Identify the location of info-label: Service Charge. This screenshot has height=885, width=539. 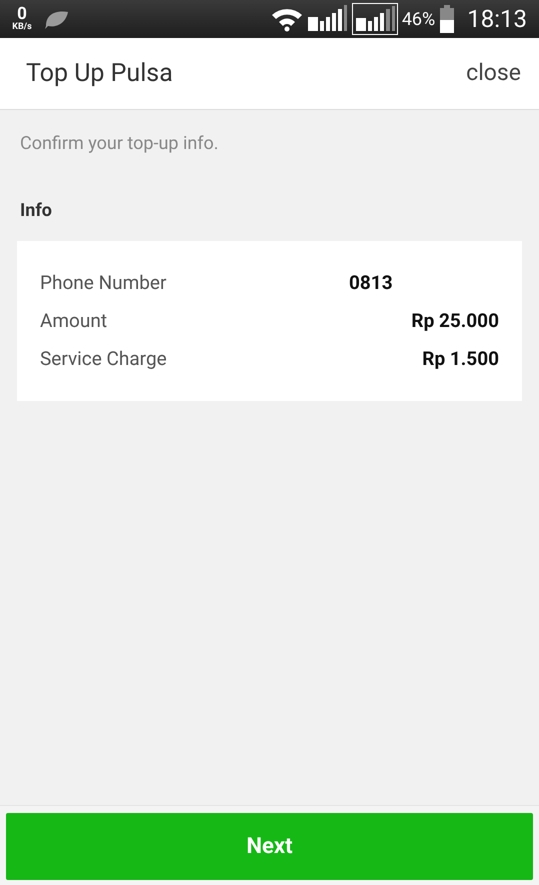
(103, 359).